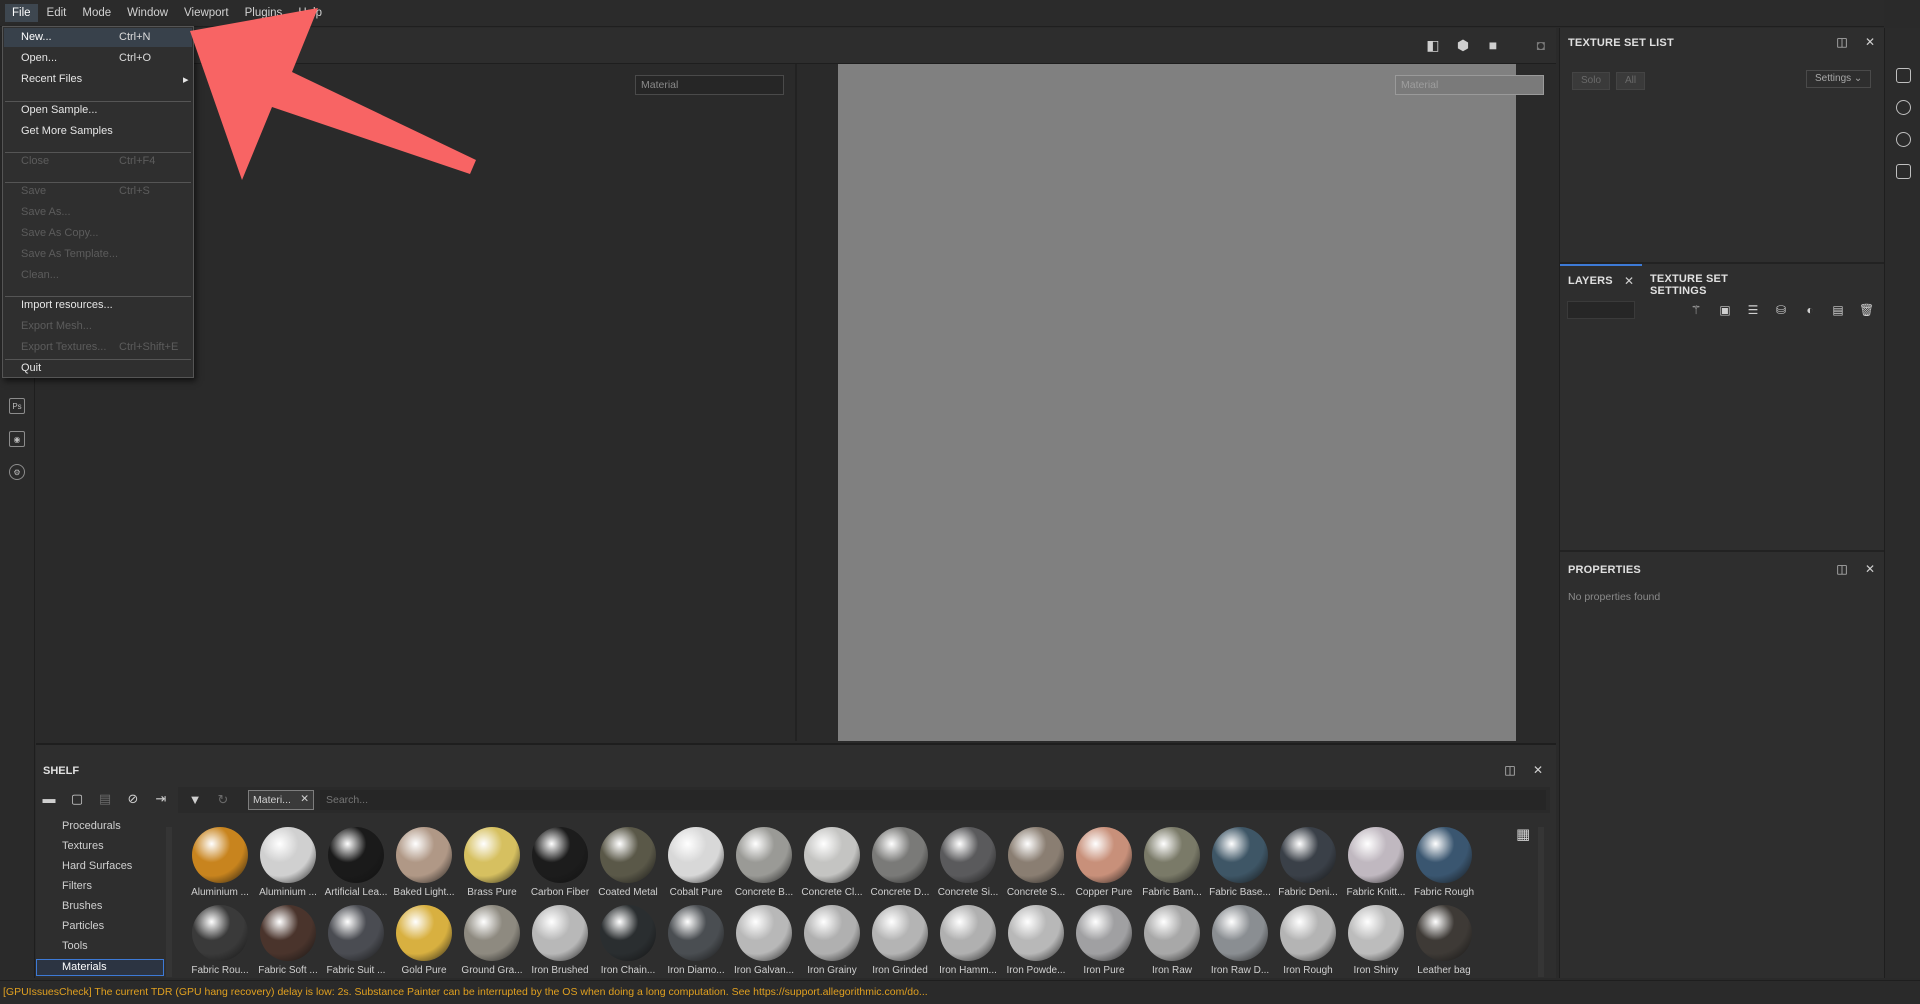 The height and width of the screenshot is (1004, 1920). Describe the element at coordinates (1444, 865) in the screenshot. I see `material-thumbnail: Fabric Rough` at that location.